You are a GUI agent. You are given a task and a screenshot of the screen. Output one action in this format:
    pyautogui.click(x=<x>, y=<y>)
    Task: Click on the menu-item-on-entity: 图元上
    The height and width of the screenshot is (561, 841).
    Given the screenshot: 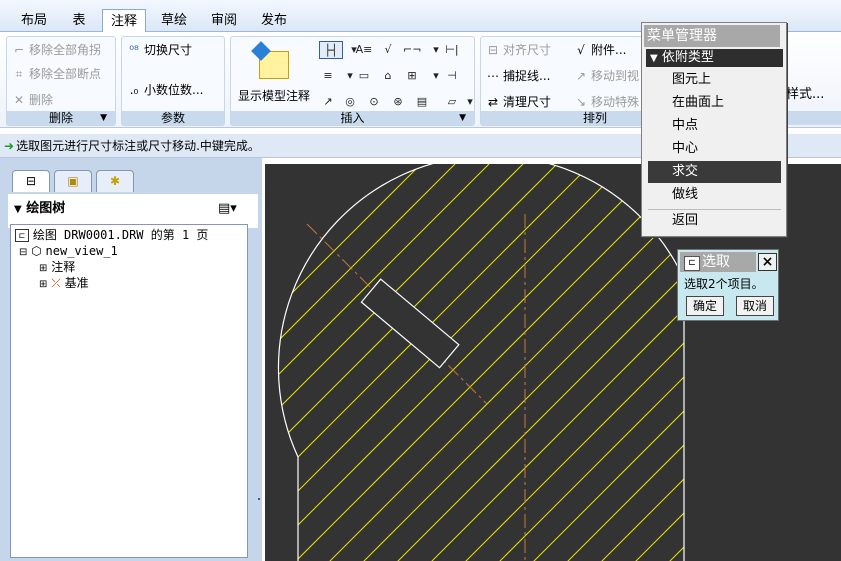 What is the action you would take?
    pyautogui.click(x=714, y=80)
    